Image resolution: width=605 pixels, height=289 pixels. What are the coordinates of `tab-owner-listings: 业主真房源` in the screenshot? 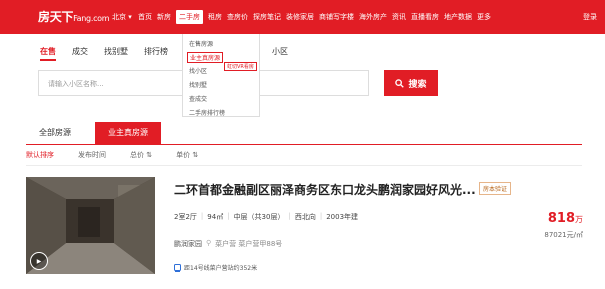 It's located at (128, 133).